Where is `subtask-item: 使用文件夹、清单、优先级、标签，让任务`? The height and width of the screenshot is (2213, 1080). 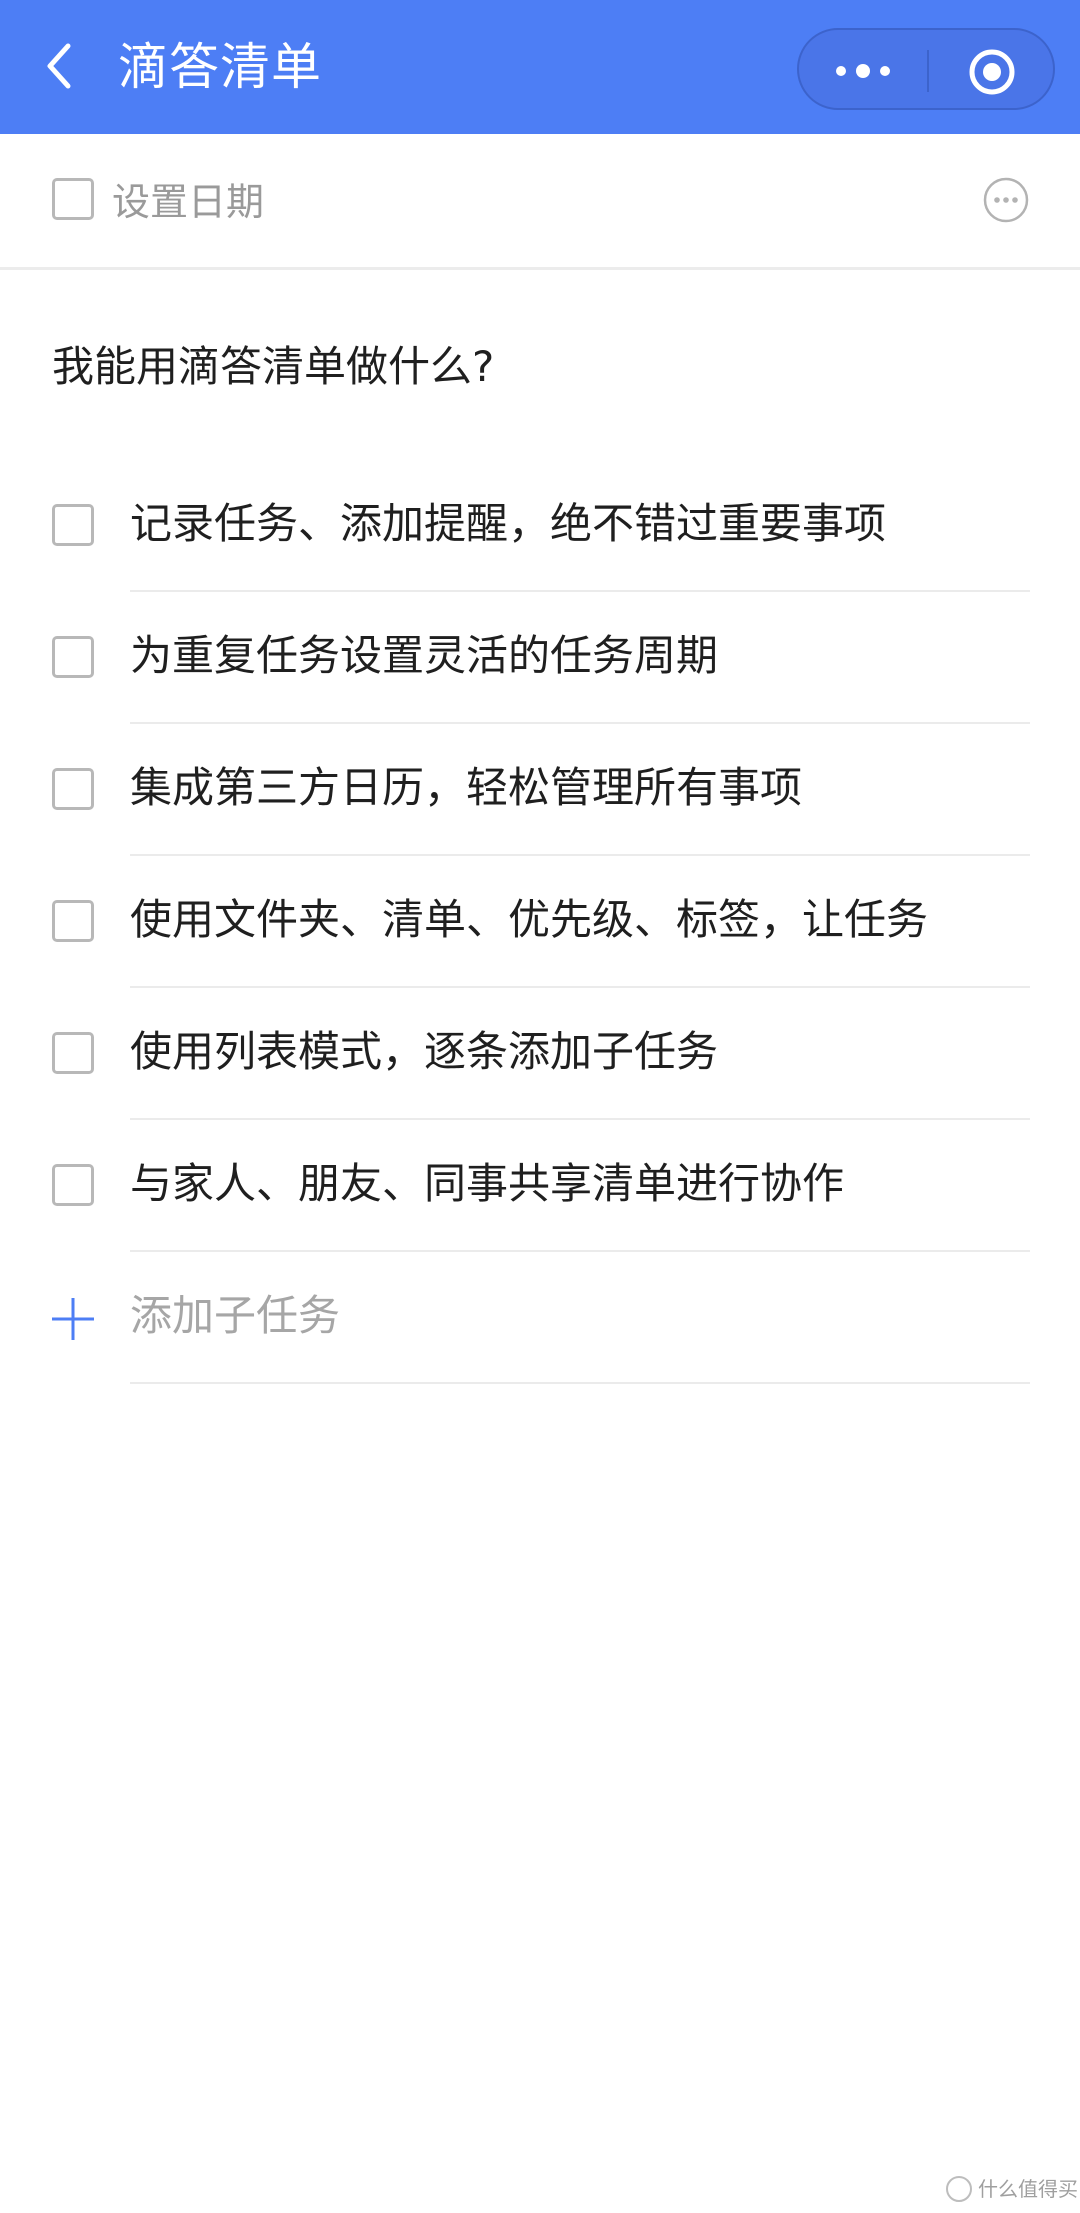 subtask-item: 使用文件夹、清单、优先级、标签，让任务 is located at coordinates (540, 922).